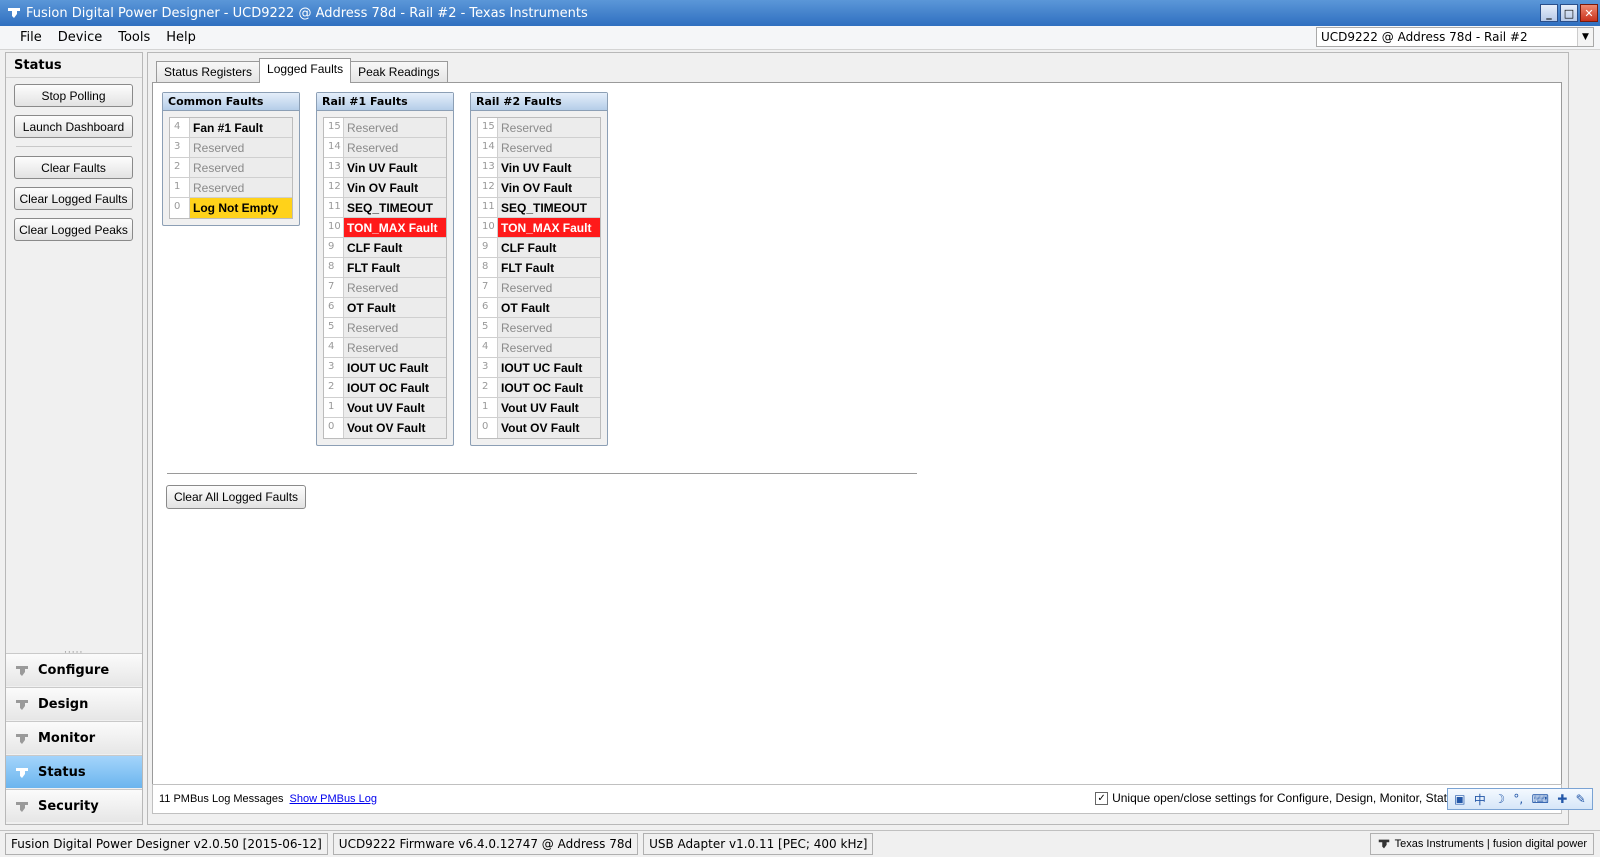 This screenshot has width=1600, height=857. What do you see at coordinates (488, 287) in the screenshot?
I see `fault-bit: 7` at bounding box center [488, 287].